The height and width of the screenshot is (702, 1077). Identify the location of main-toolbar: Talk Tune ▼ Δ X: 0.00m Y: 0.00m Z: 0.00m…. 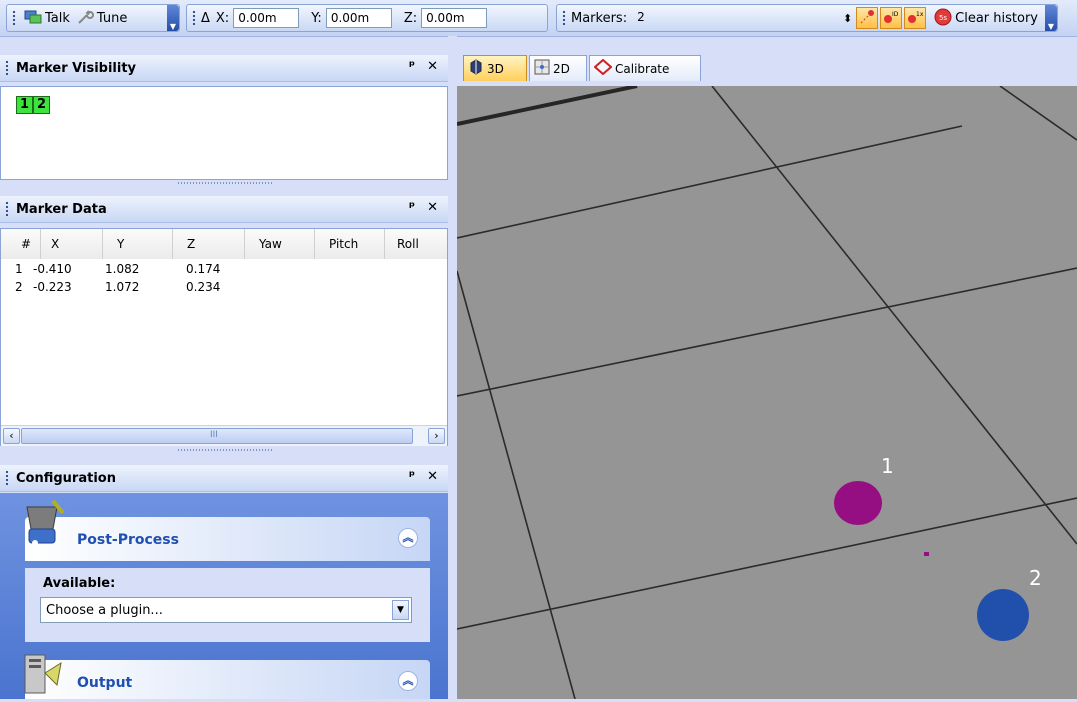
(538, 18).